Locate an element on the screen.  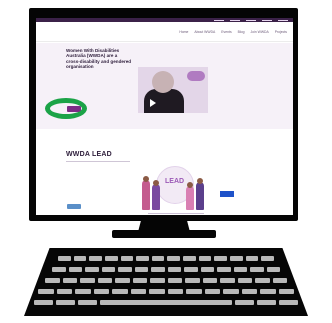
highlight-ring is located at coordinates (66, 108).